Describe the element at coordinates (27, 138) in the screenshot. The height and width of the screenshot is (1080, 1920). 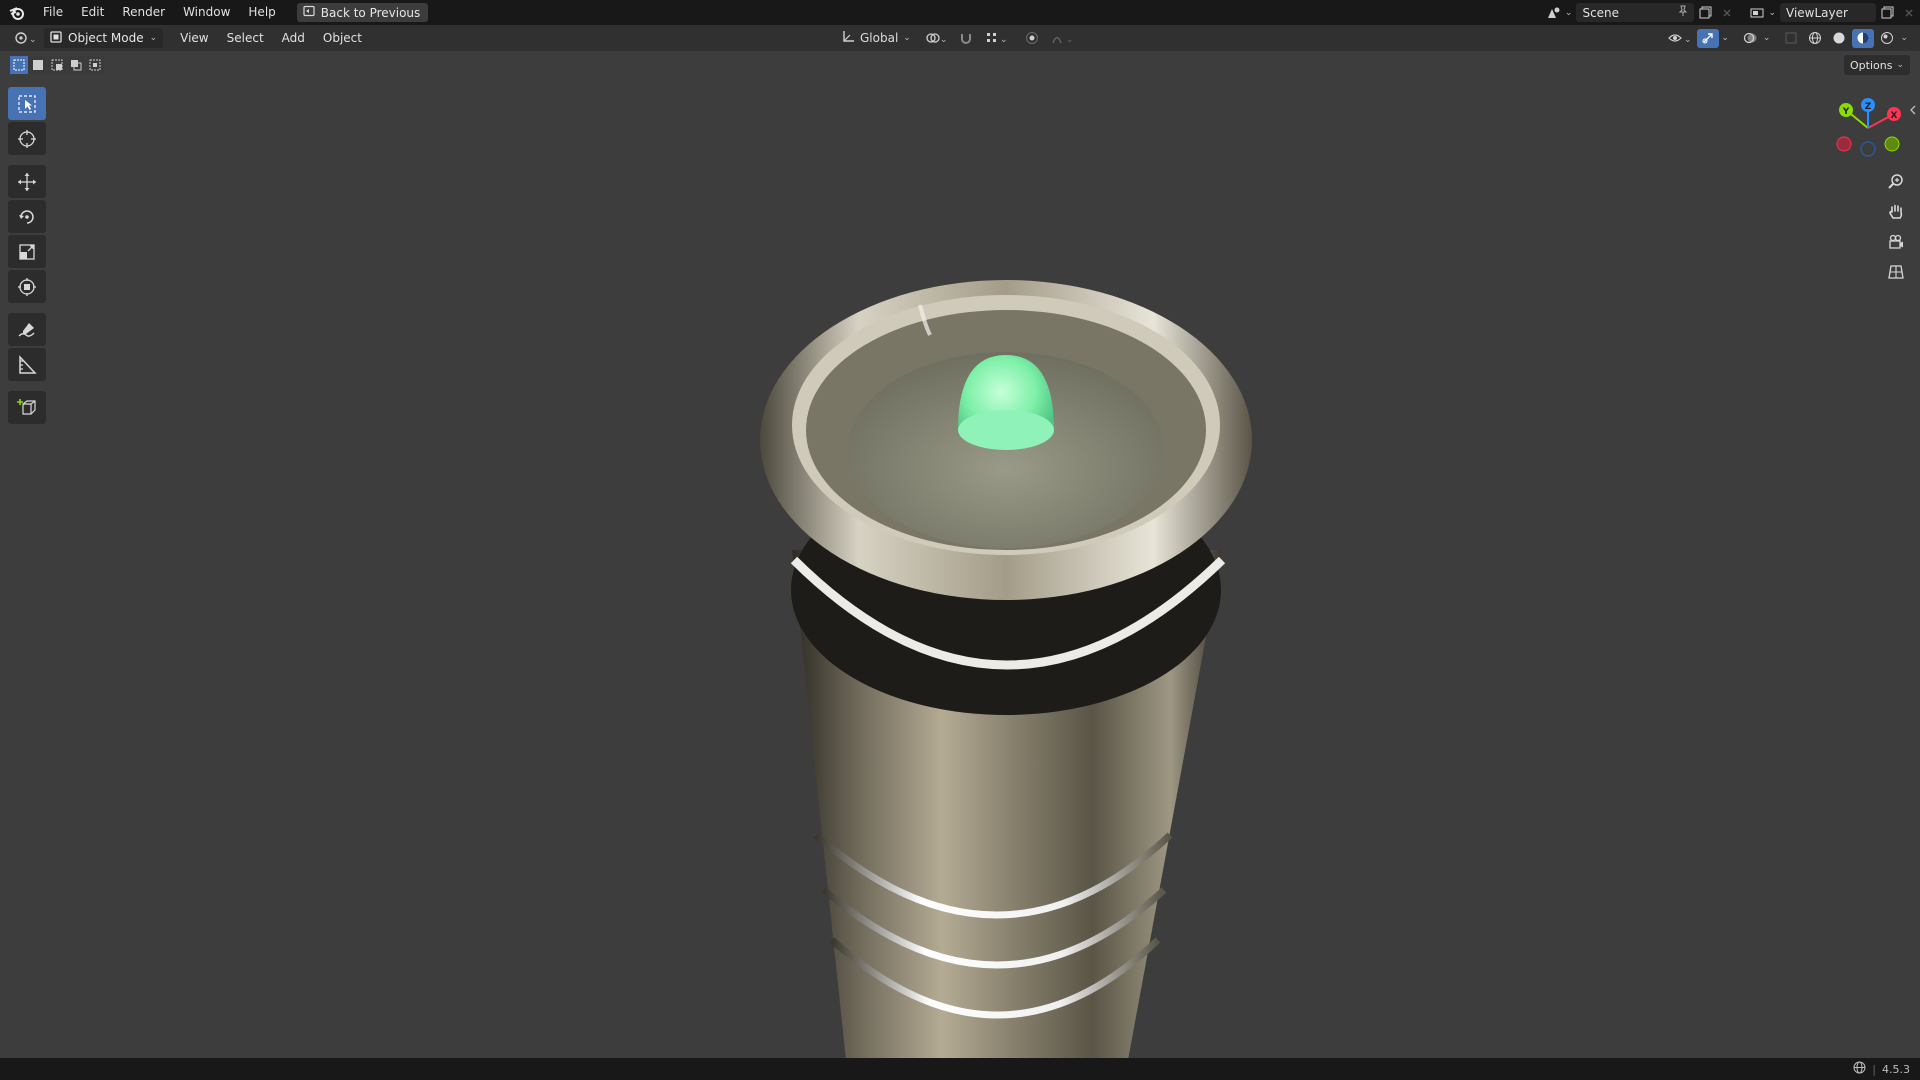
I see `cursor-tool-icon` at that location.